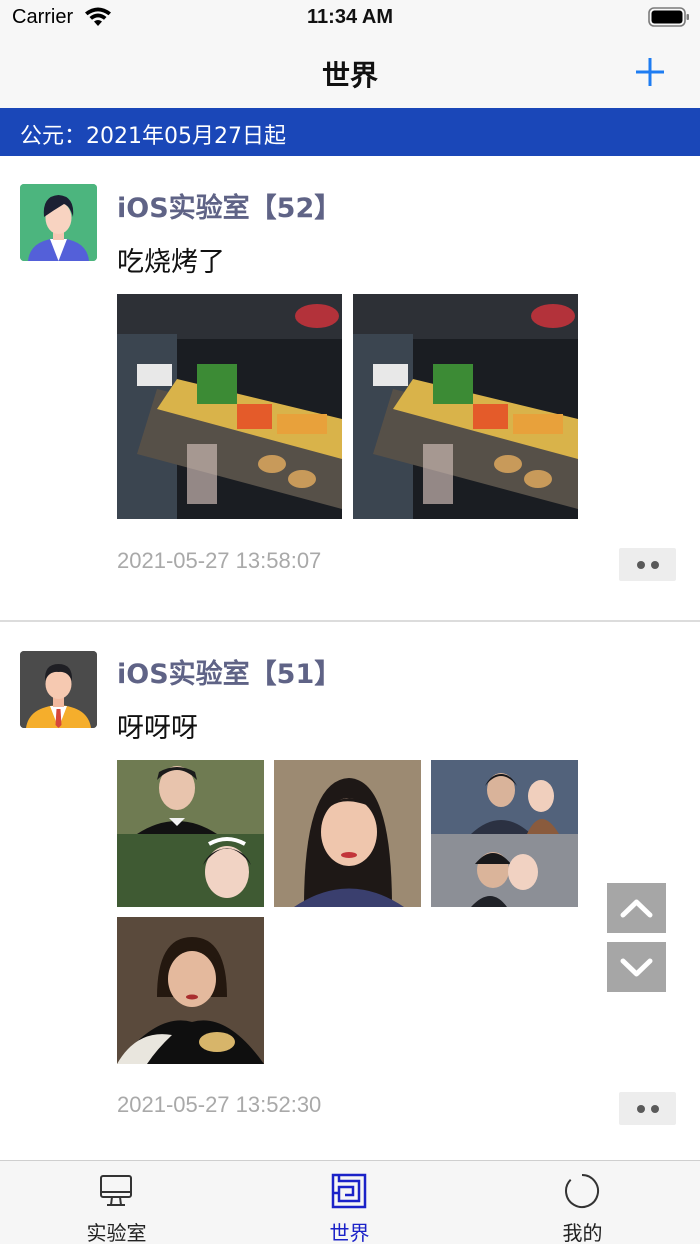  I want to click on tab-bar: 实验室 世界 我的, so click(350, 1202).